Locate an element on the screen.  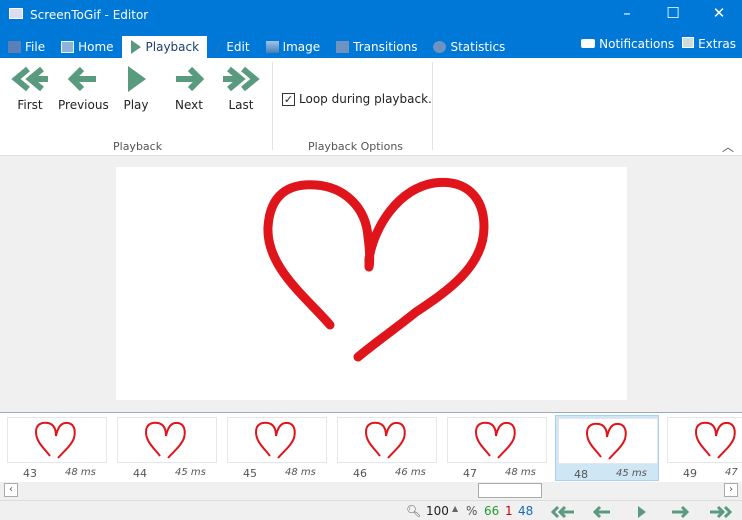
frame-number: 46 is located at coordinates (360, 473).